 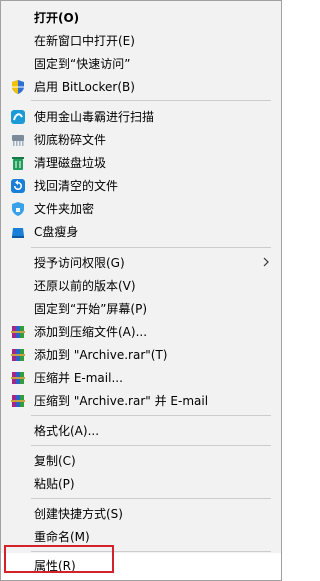 I want to click on highlight-annotation-box, so click(x=59, y=559).